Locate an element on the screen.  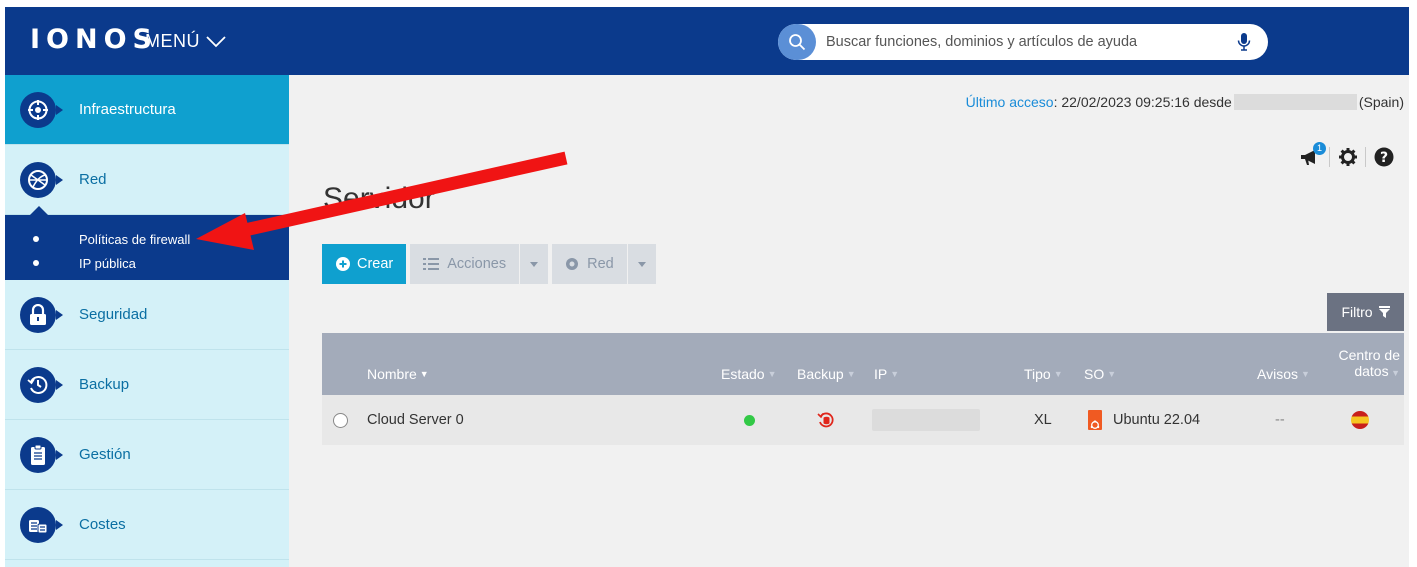
create-label: Crear is located at coordinates (375, 264).